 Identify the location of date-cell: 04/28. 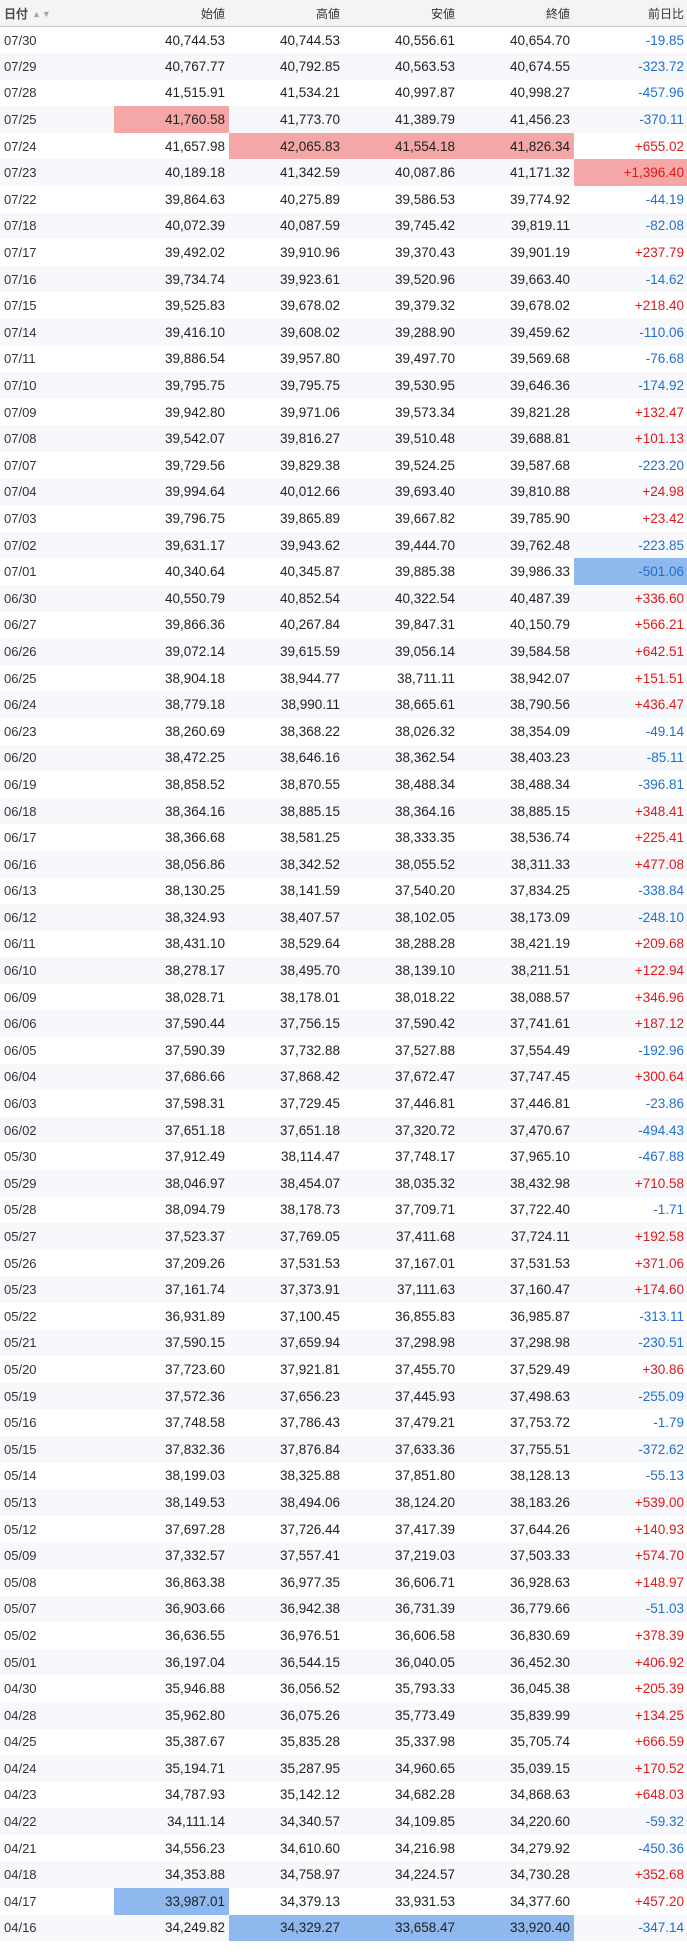
(57, 1715).